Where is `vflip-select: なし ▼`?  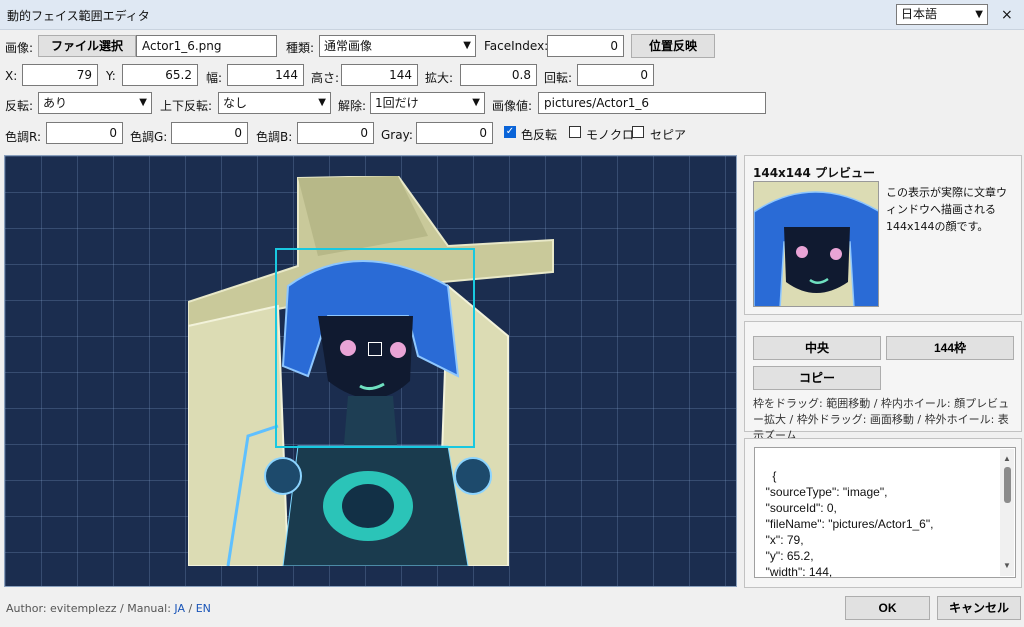
vflip-select: なし ▼ is located at coordinates (274, 103).